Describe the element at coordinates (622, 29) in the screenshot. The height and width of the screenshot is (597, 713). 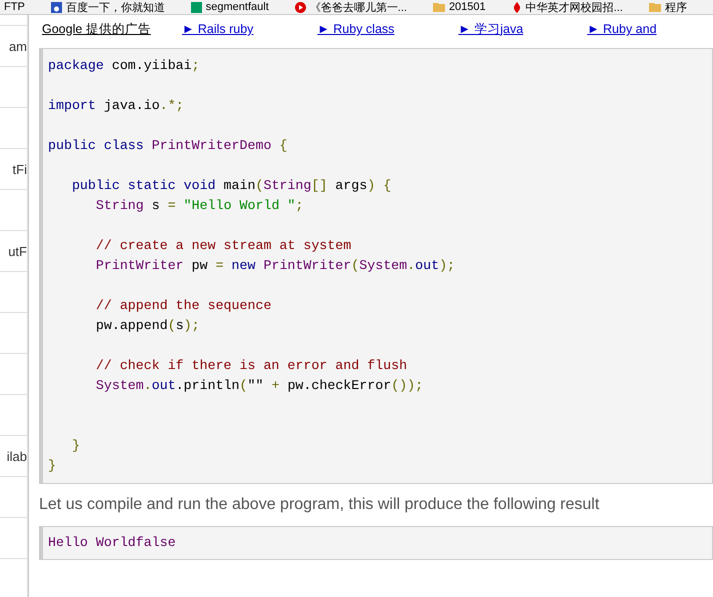
I see `ad-link: ► Ruby and` at that location.